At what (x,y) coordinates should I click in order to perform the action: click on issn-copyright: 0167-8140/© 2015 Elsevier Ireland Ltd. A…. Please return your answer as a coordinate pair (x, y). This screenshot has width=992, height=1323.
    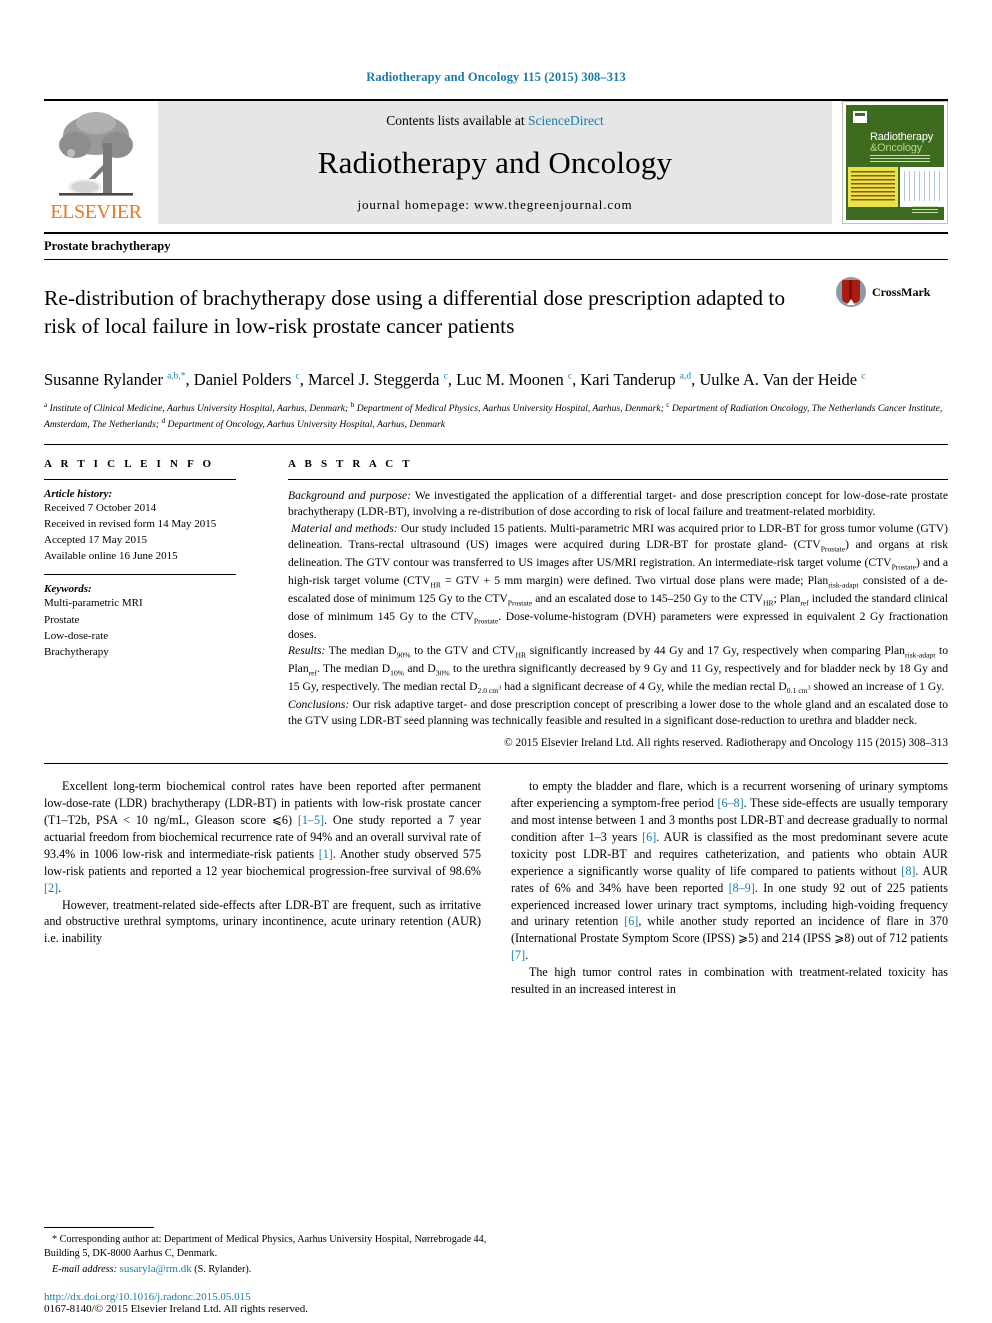
    Looking at the image, I should click on (176, 1309).